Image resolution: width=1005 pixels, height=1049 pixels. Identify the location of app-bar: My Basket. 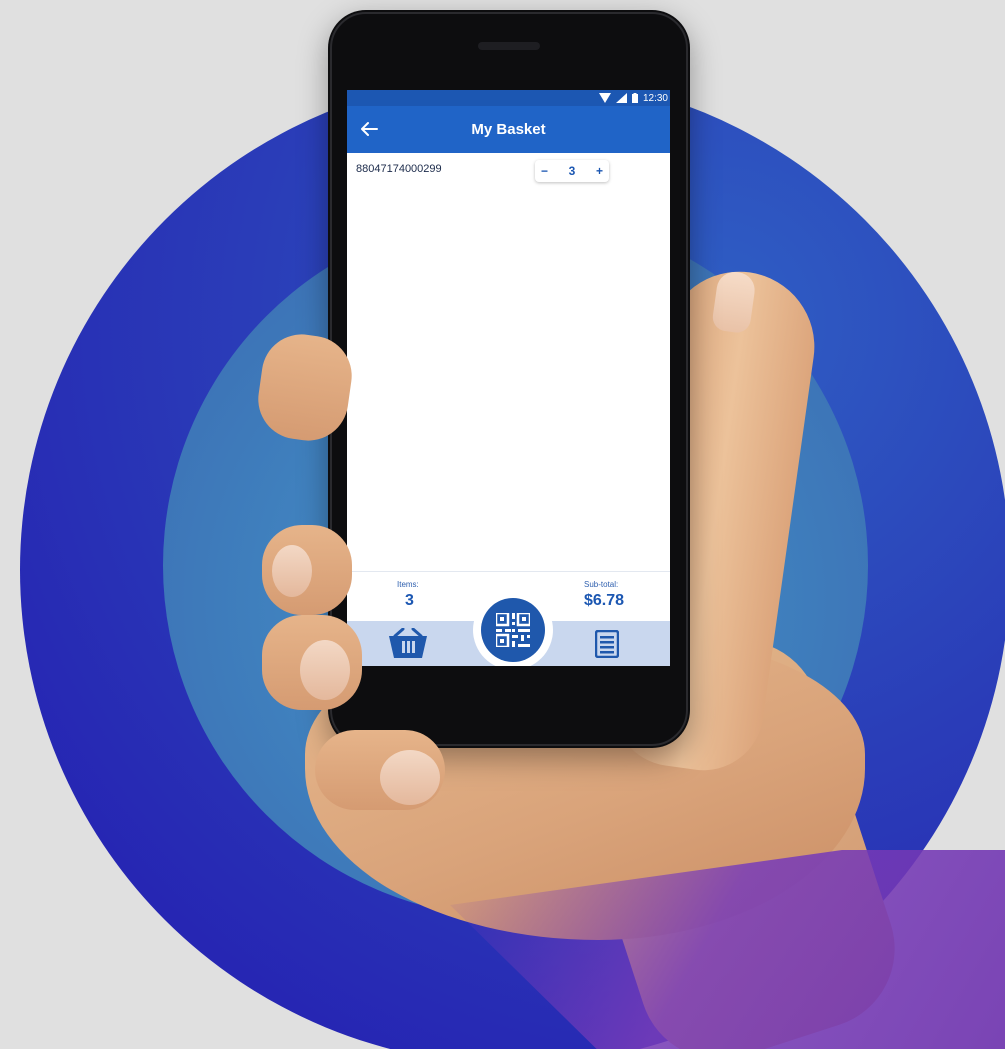
(508, 129).